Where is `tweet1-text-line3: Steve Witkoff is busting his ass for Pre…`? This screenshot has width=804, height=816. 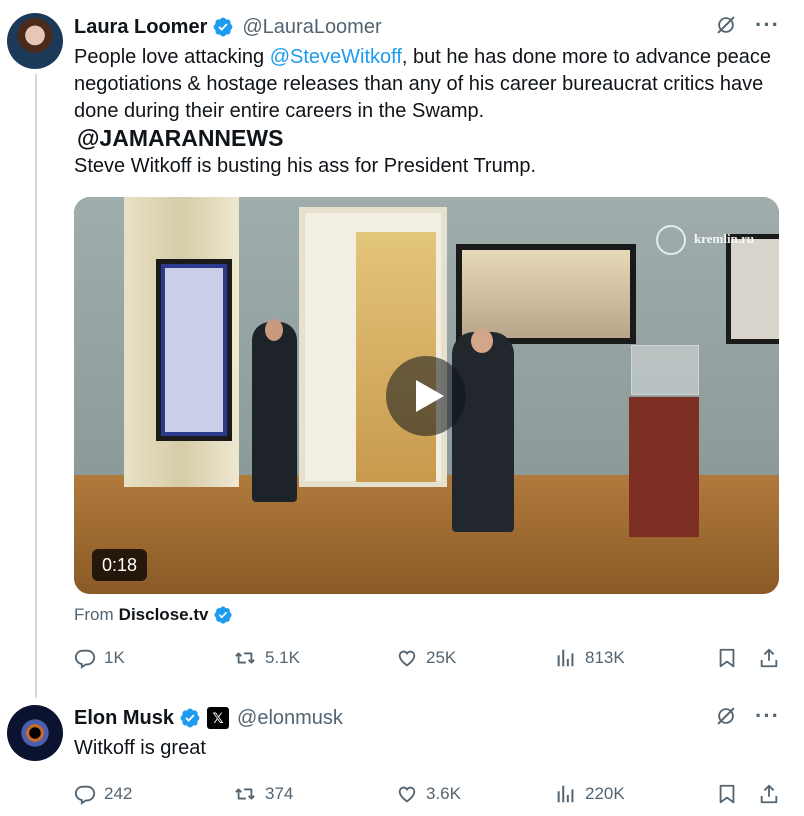 tweet1-text-line3: Steve Witkoff is busting his ass for Pre… is located at coordinates (305, 166).